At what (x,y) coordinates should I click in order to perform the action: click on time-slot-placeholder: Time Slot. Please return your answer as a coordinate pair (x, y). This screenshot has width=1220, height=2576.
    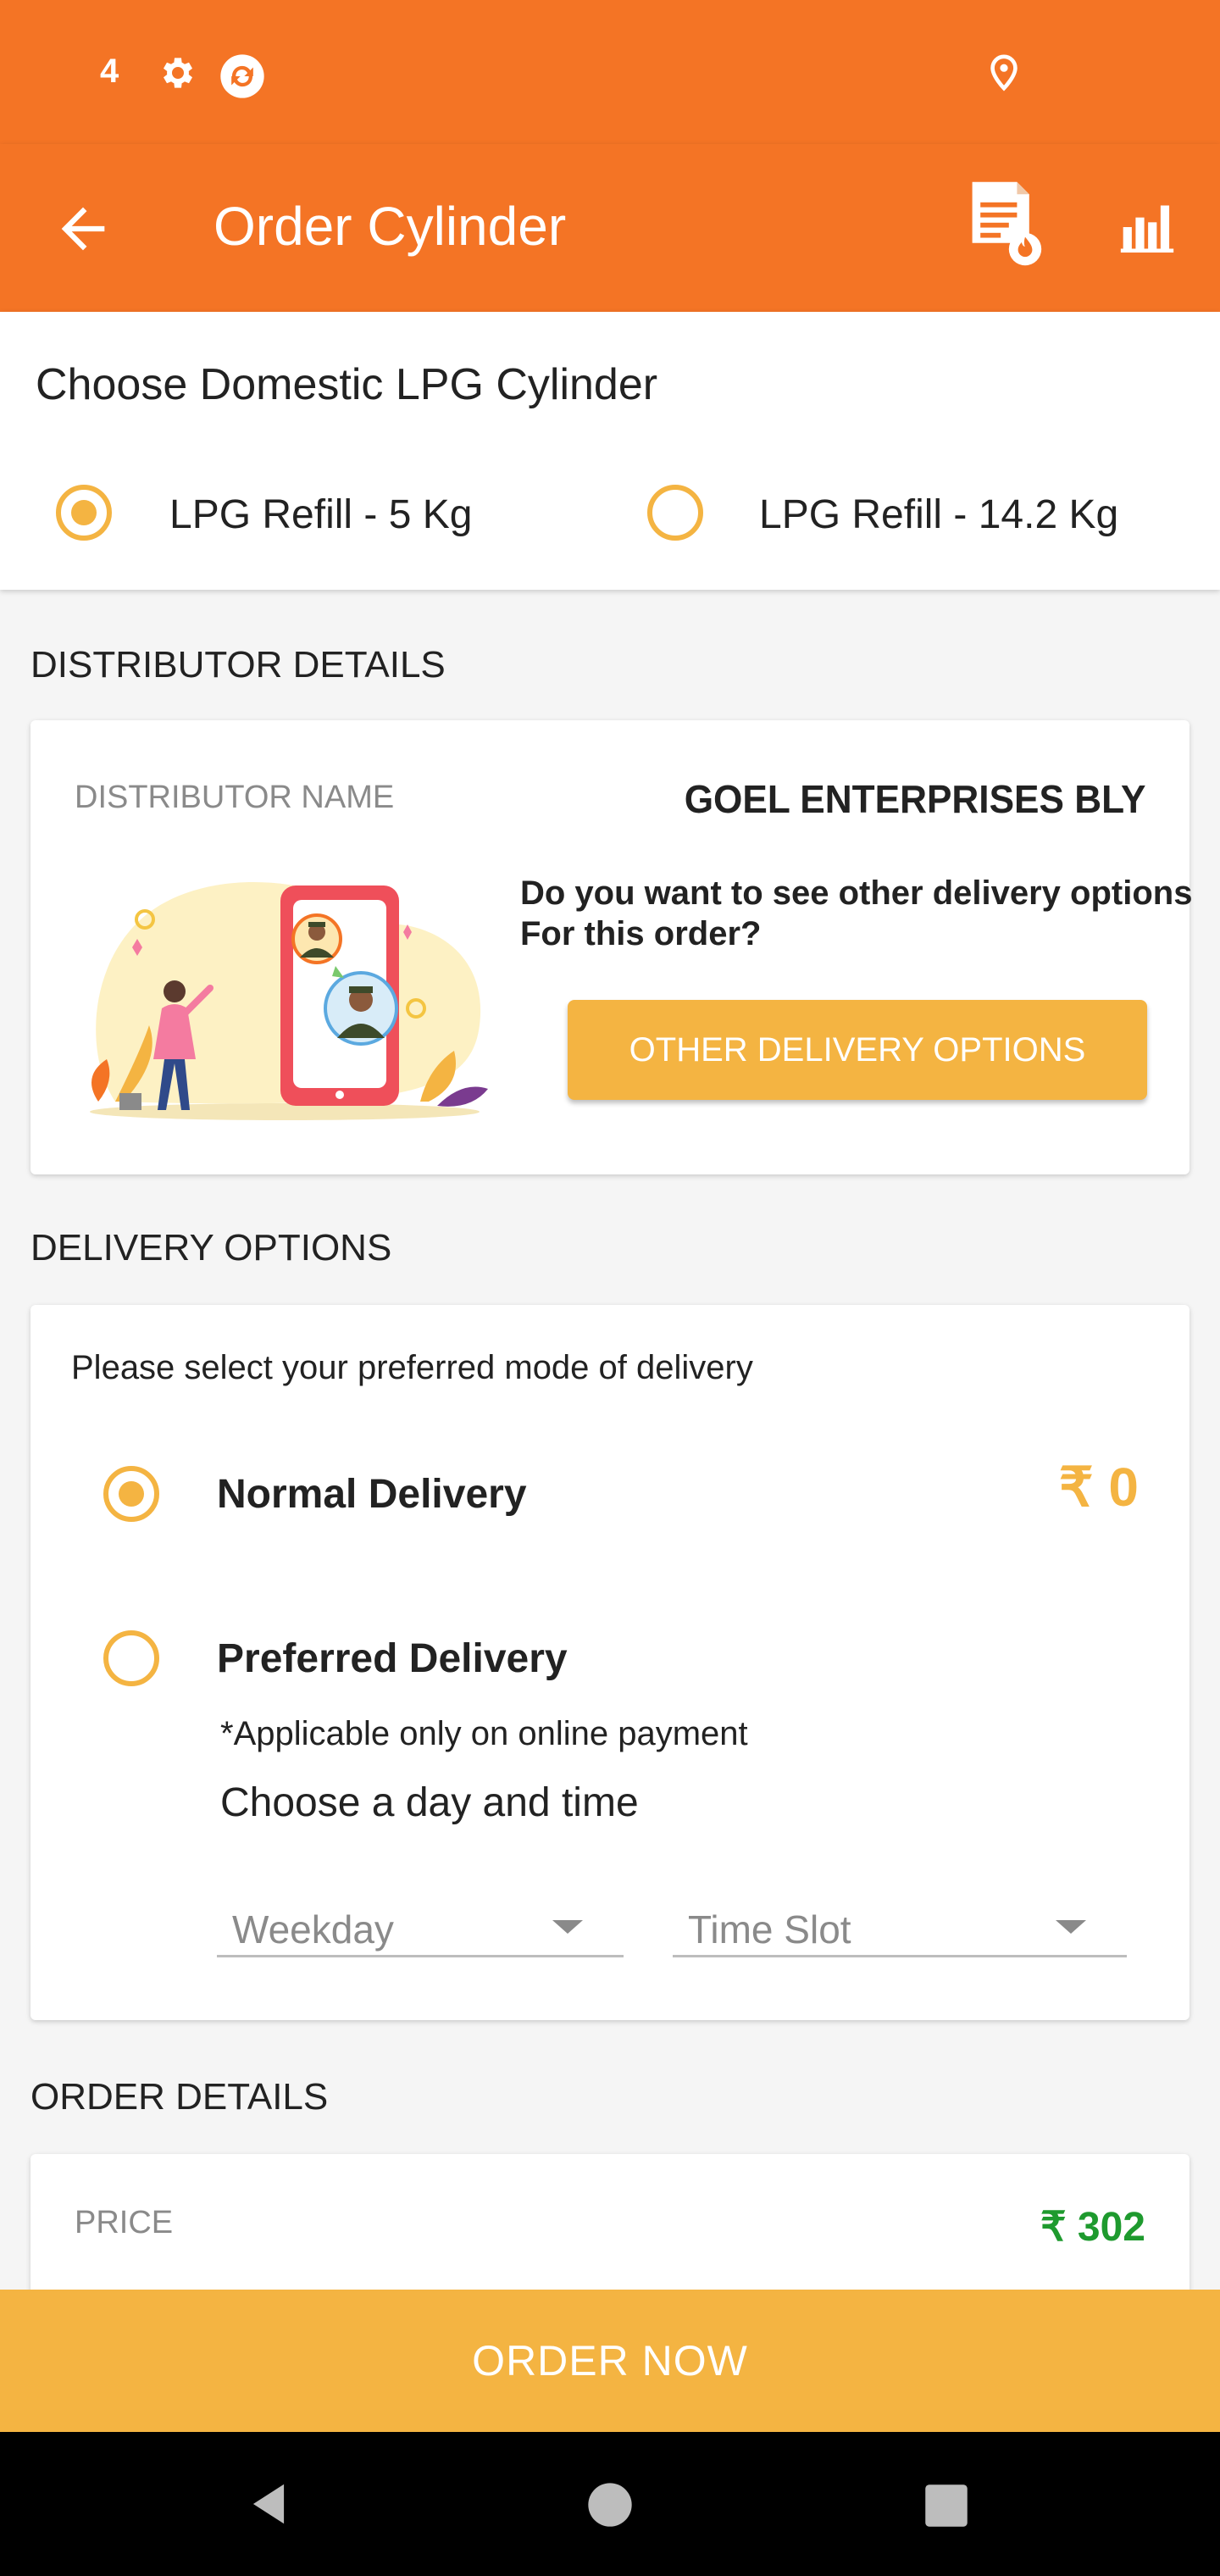
    Looking at the image, I should click on (769, 1929).